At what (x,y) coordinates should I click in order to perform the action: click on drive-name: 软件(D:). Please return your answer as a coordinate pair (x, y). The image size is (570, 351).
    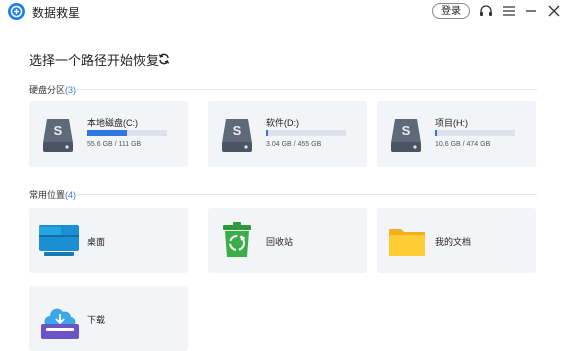
    Looking at the image, I should click on (282, 123).